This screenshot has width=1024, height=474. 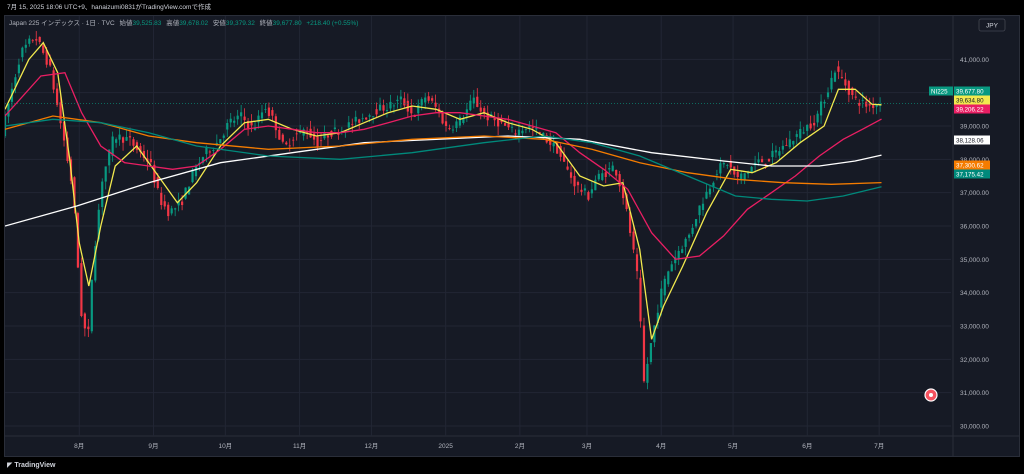 I want to click on x-tick-label: 9月, so click(x=153, y=446).